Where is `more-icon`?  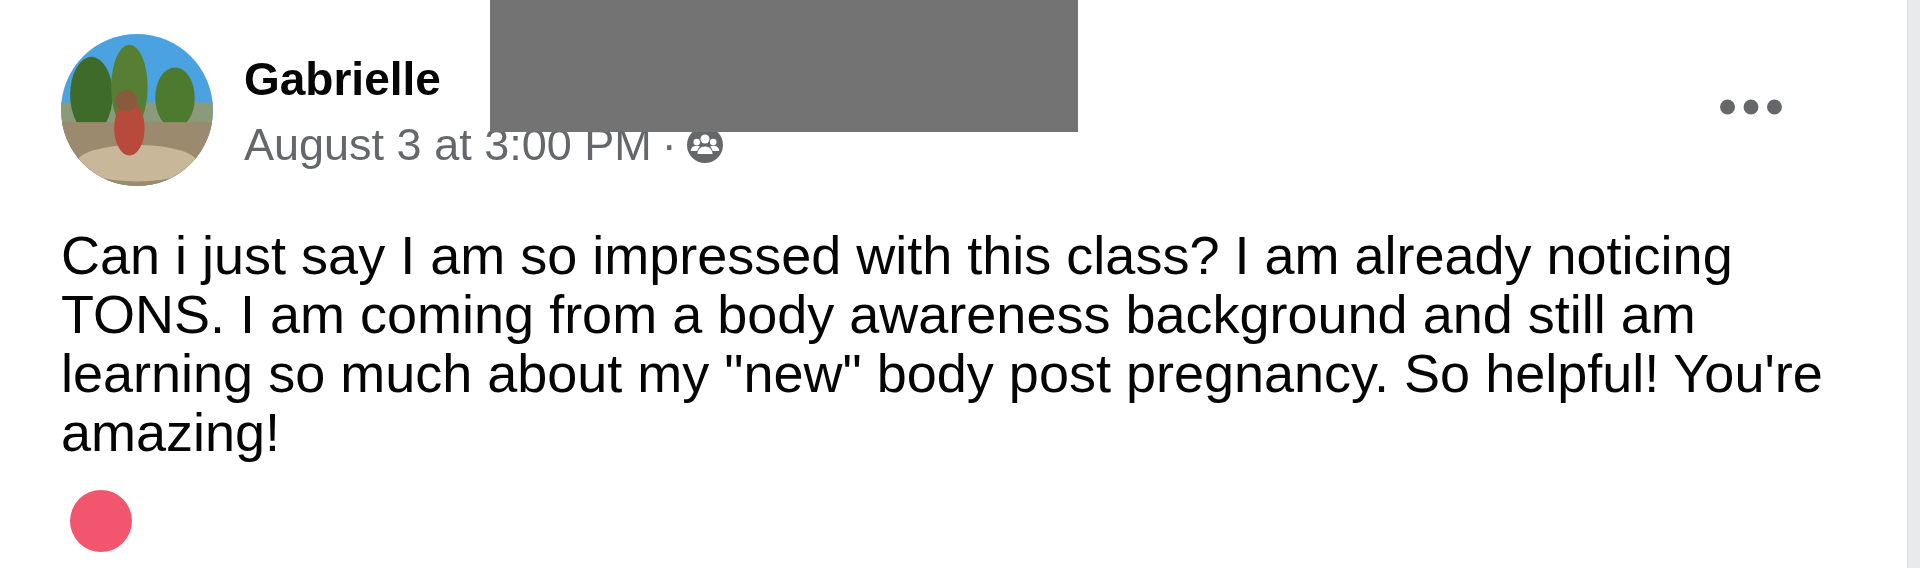
more-icon is located at coordinates (1751, 107).